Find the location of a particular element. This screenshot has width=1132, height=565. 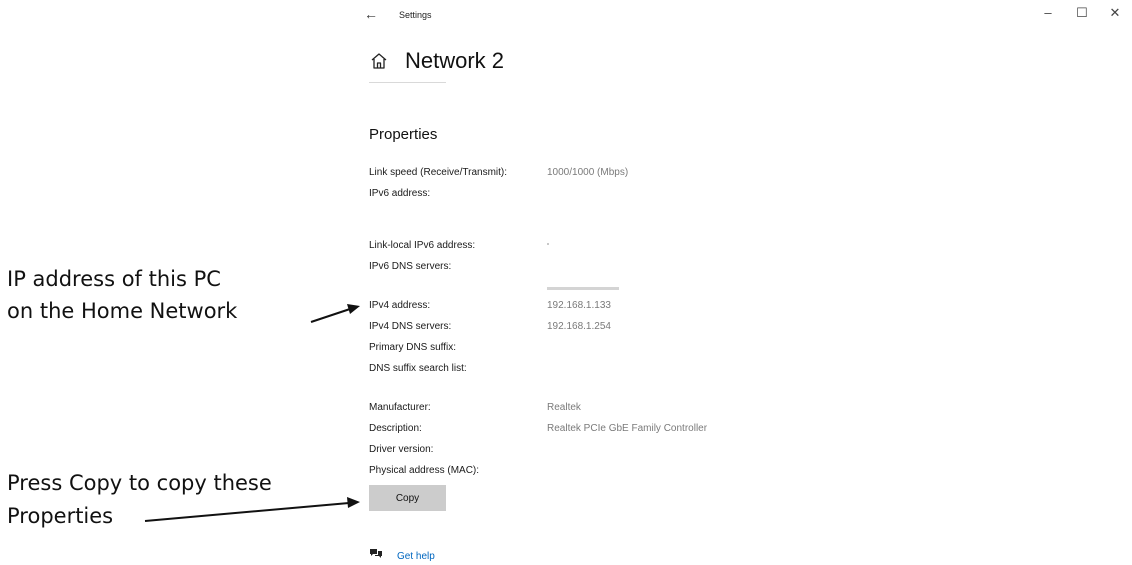

arrow-to-ipv4 is located at coordinates (335, 313).